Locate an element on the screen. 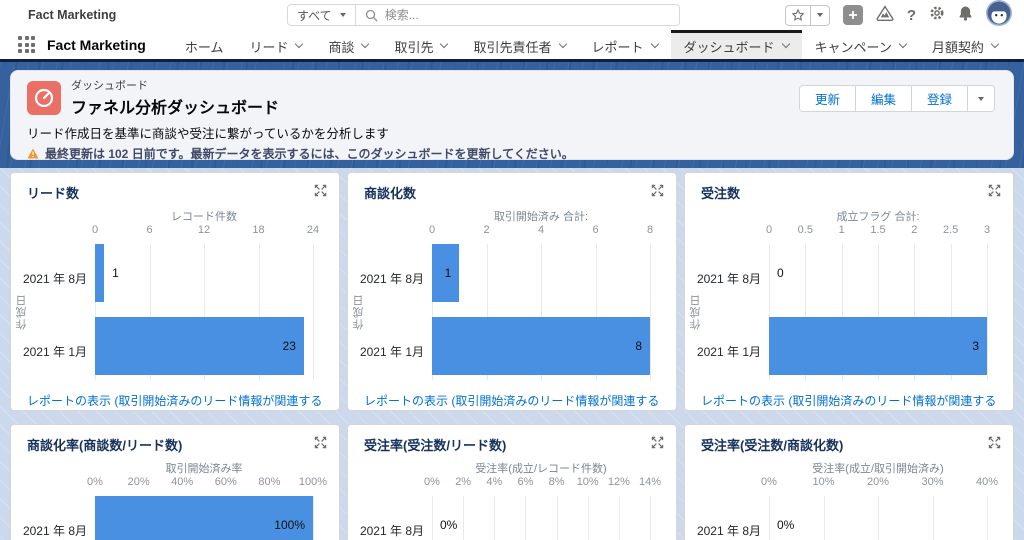  favorites-caret-icon is located at coordinates (819, 15).